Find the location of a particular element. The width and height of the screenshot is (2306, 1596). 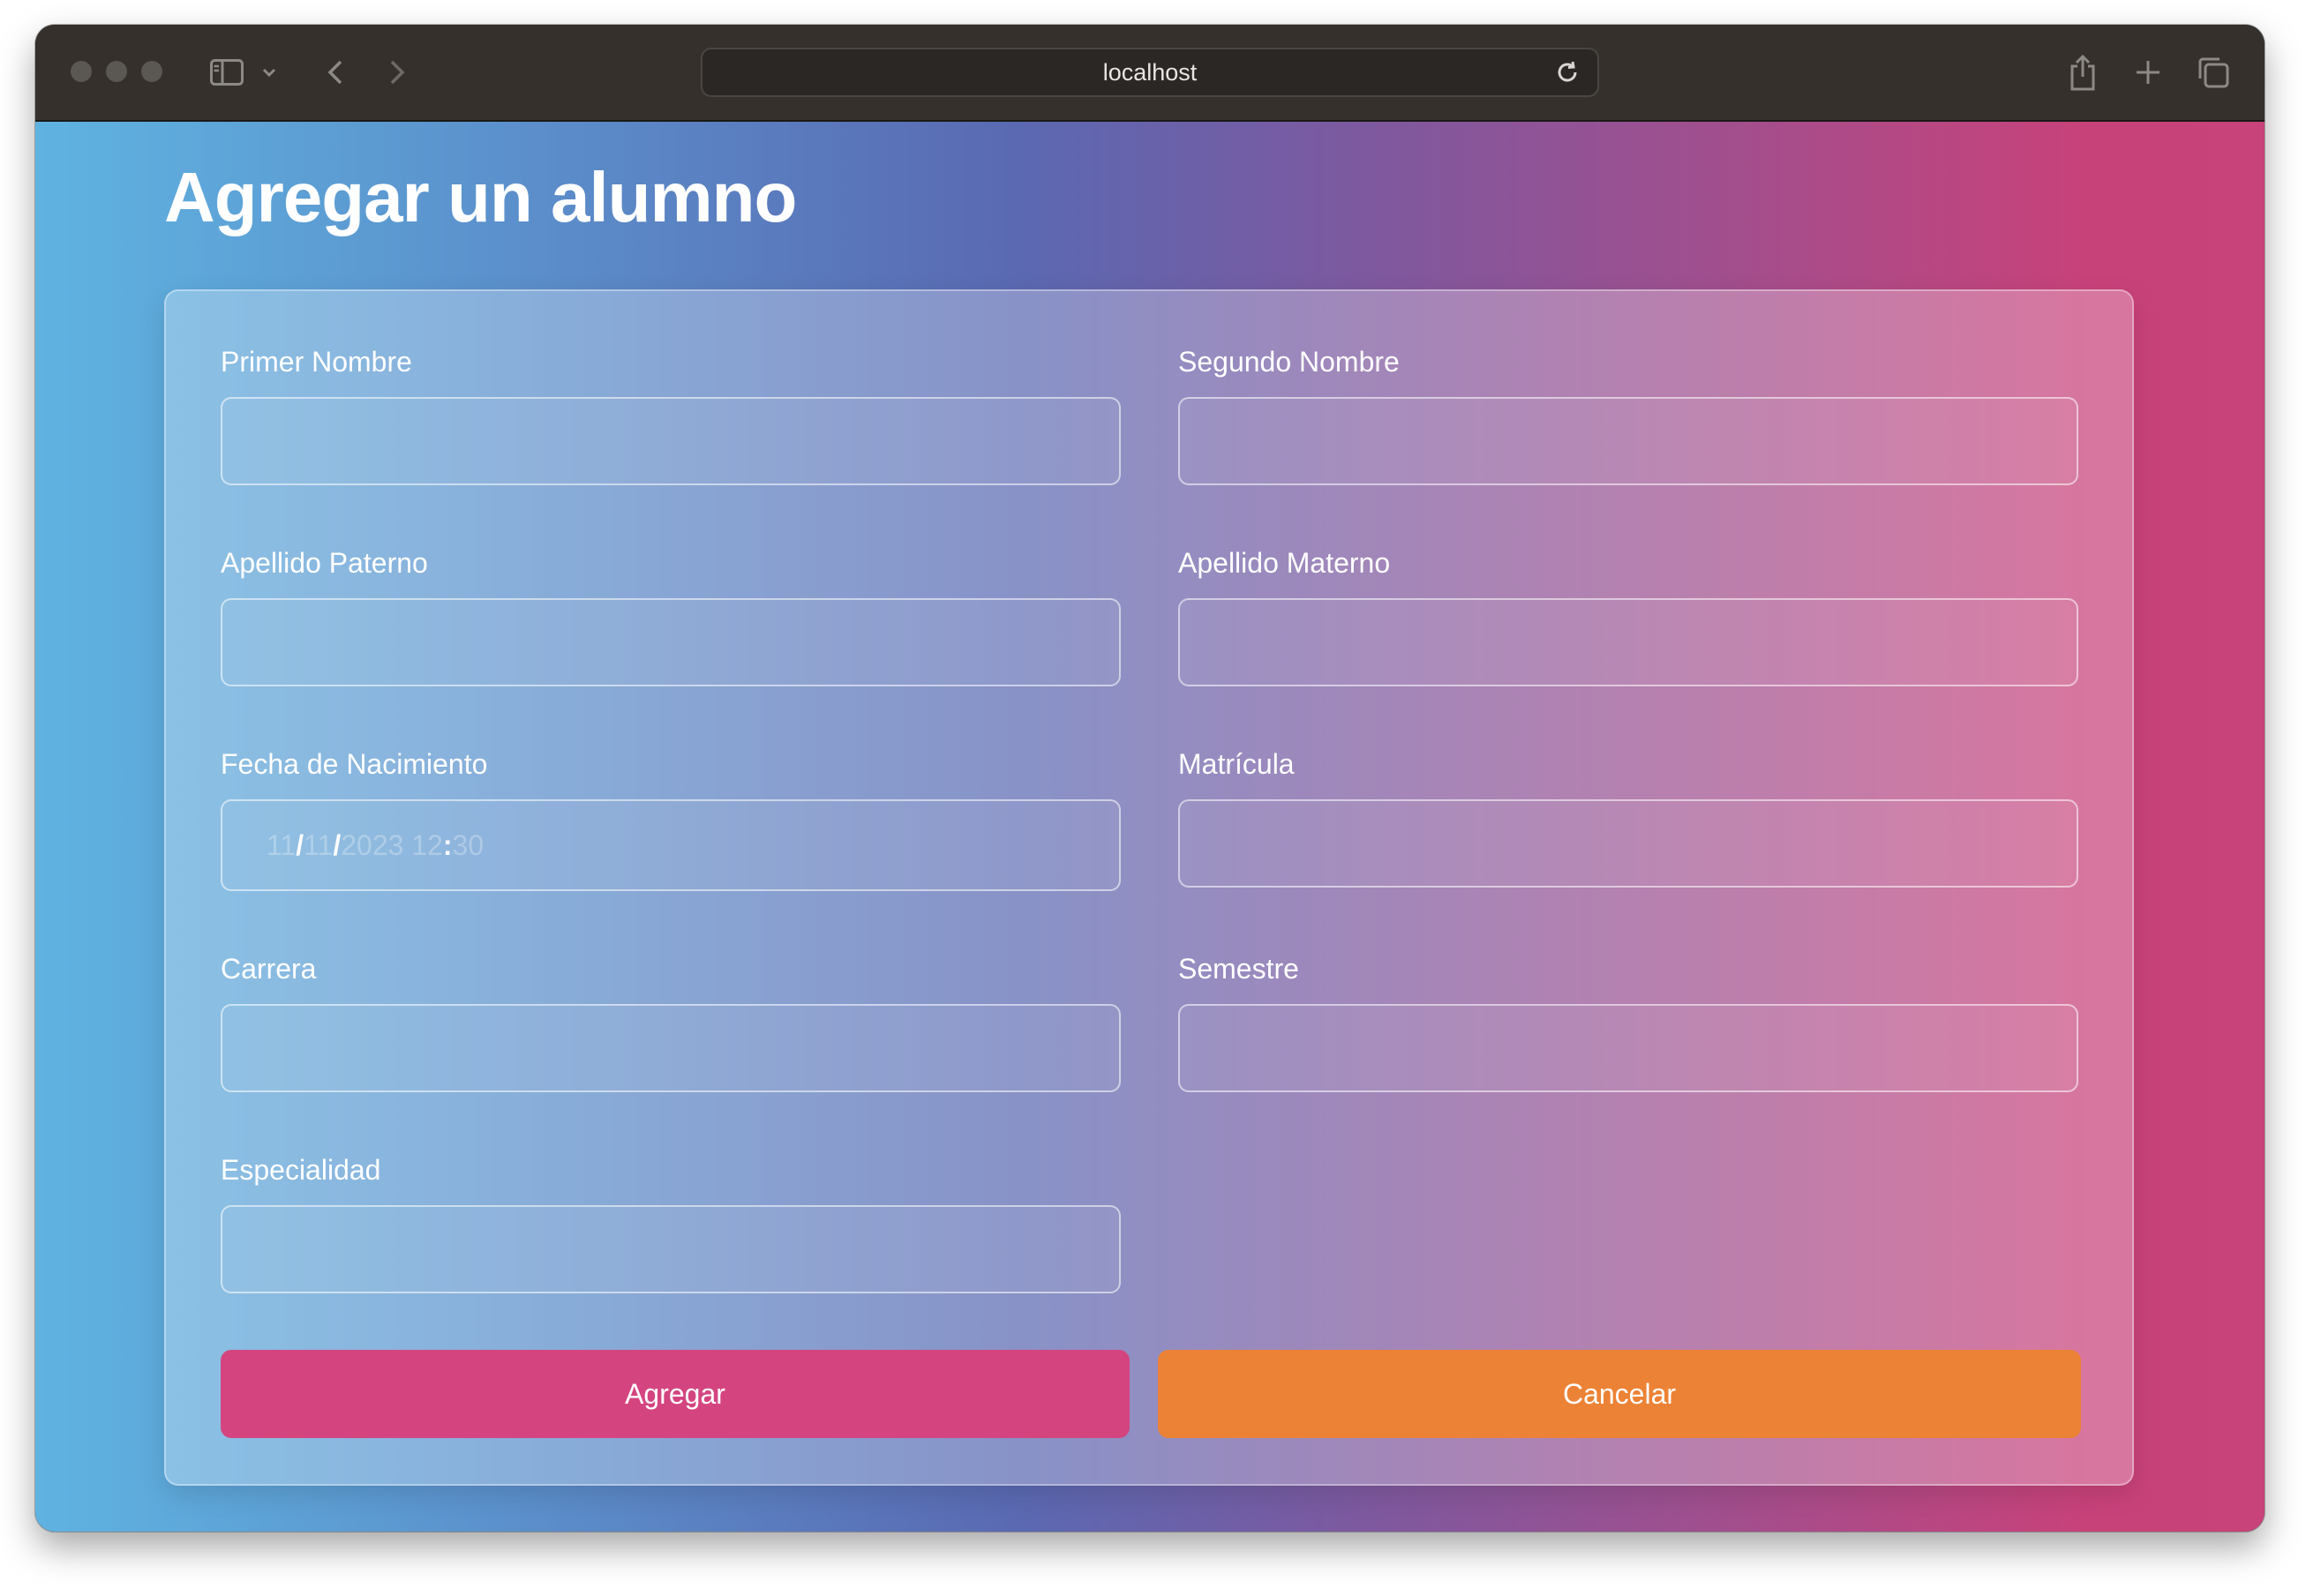

segundo-nombre-group: Segundo Nombre is located at coordinates (1628, 414).